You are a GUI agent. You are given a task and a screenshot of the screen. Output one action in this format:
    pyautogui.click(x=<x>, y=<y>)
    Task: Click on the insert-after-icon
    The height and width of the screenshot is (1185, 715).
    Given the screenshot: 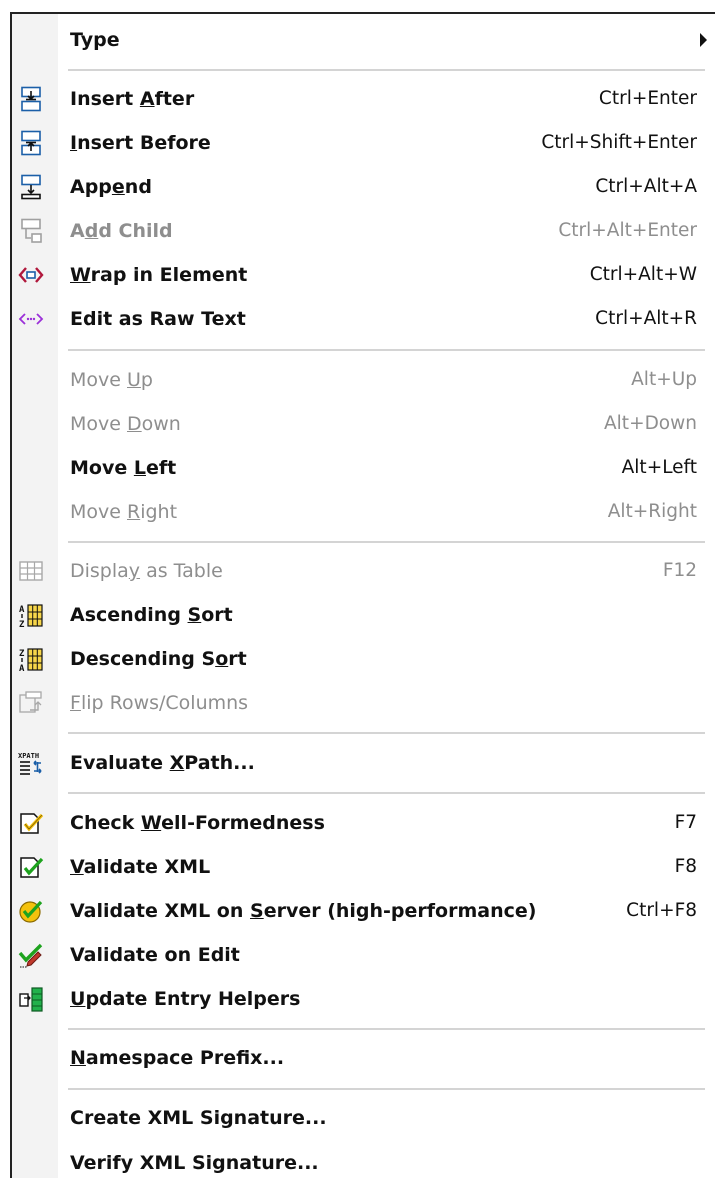 What is the action you would take?
    pyautogui.click(x=31, y=99)
    